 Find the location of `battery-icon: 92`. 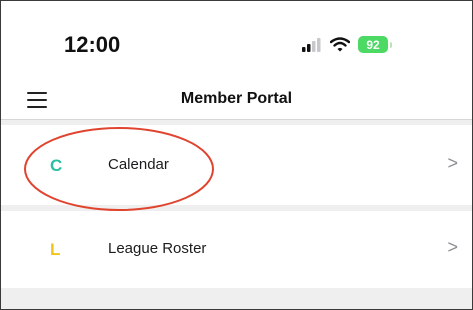

battery-icon: 92 is located at coordinates (375, 44).